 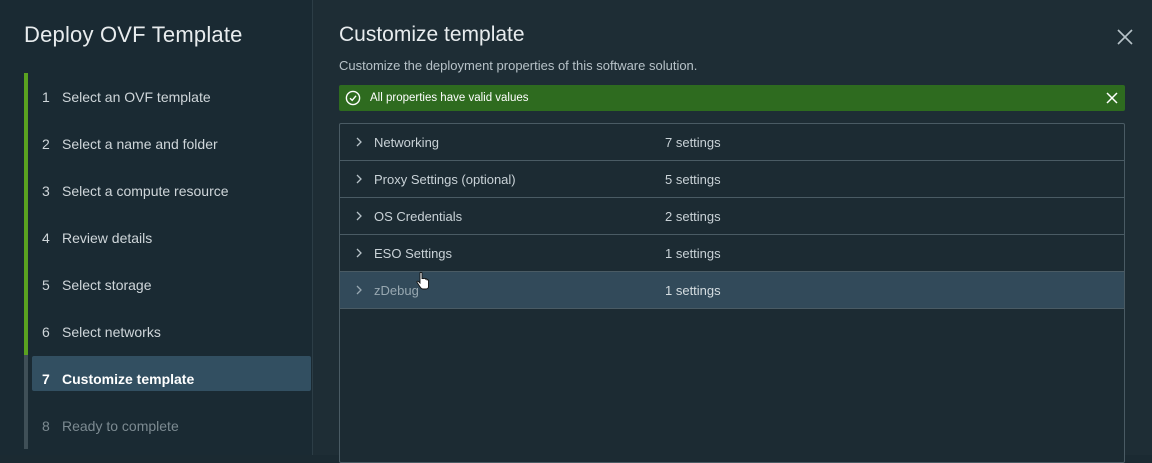 What do you see at coordinates (413, 253) in the screenshot?
I see `group-name: ESO Settings` at bounding box center [413, 253].